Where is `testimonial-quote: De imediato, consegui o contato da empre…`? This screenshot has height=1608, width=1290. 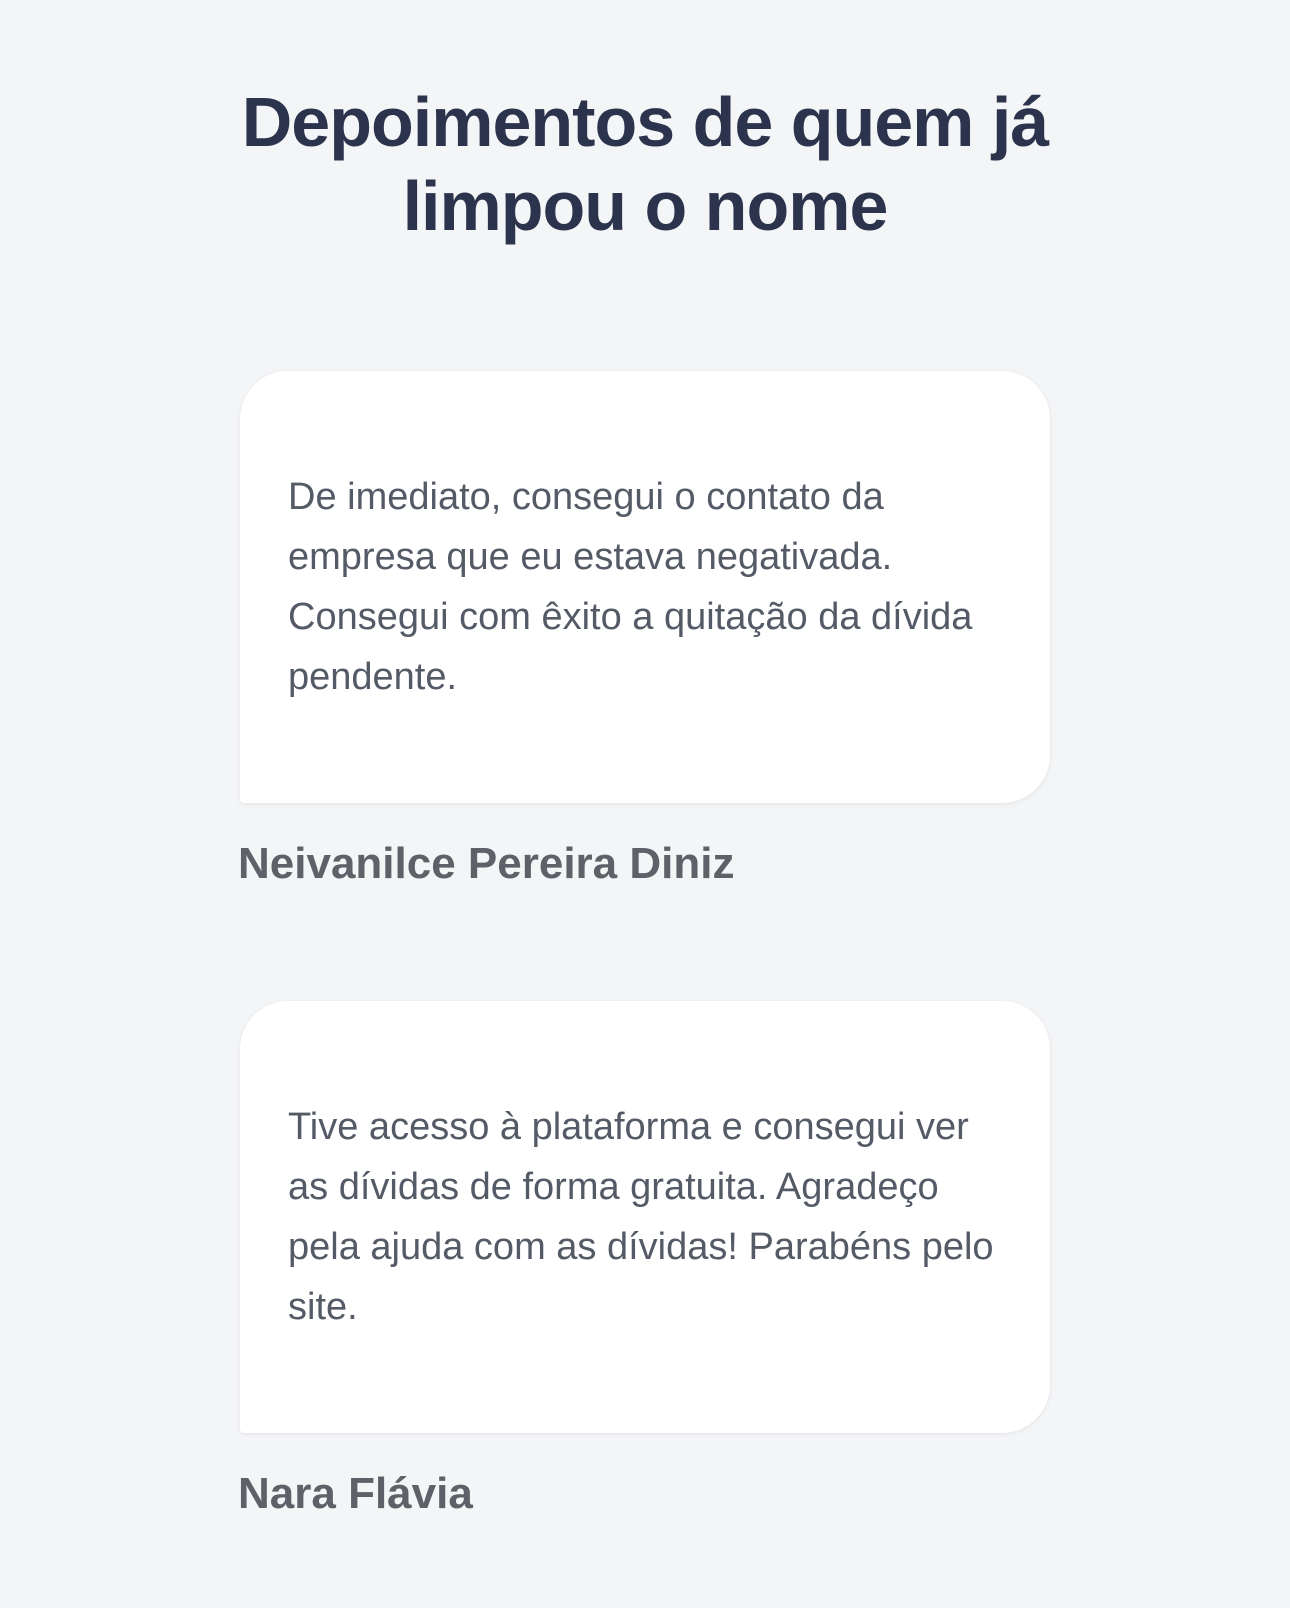
testimonial-quote: De imediato, consegui o contato da empre… is located at coordinates (630, 587).